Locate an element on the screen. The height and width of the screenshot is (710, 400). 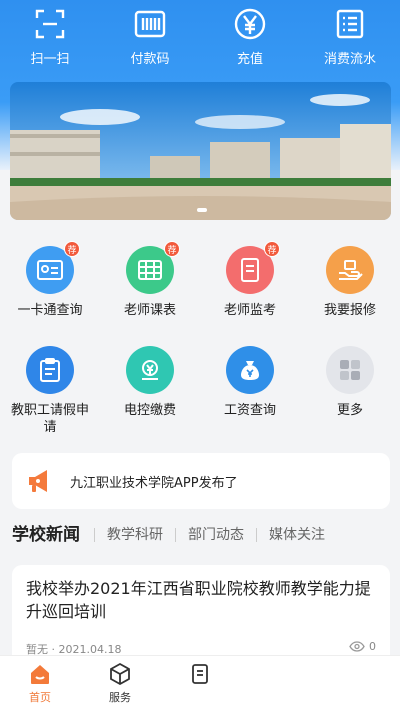
announcement-bar: 九江职业技术学院APP发布了 is located at coordinates (201, 481).